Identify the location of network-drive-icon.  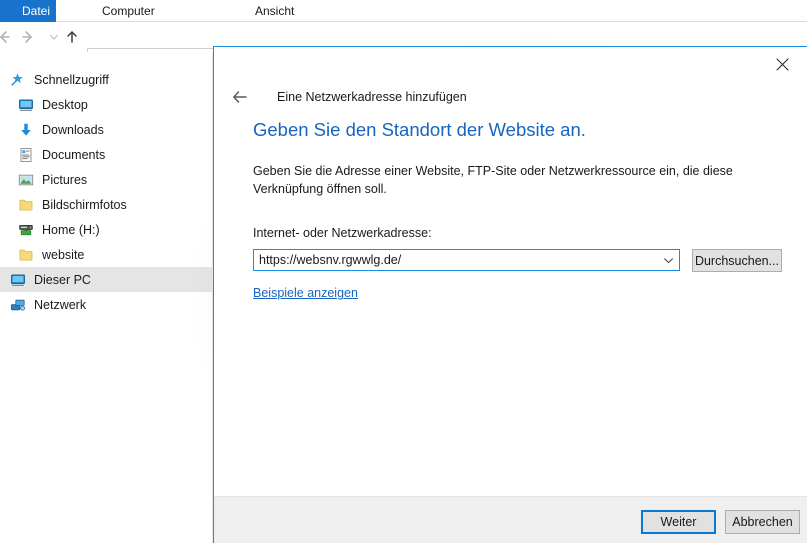
(26, 229).